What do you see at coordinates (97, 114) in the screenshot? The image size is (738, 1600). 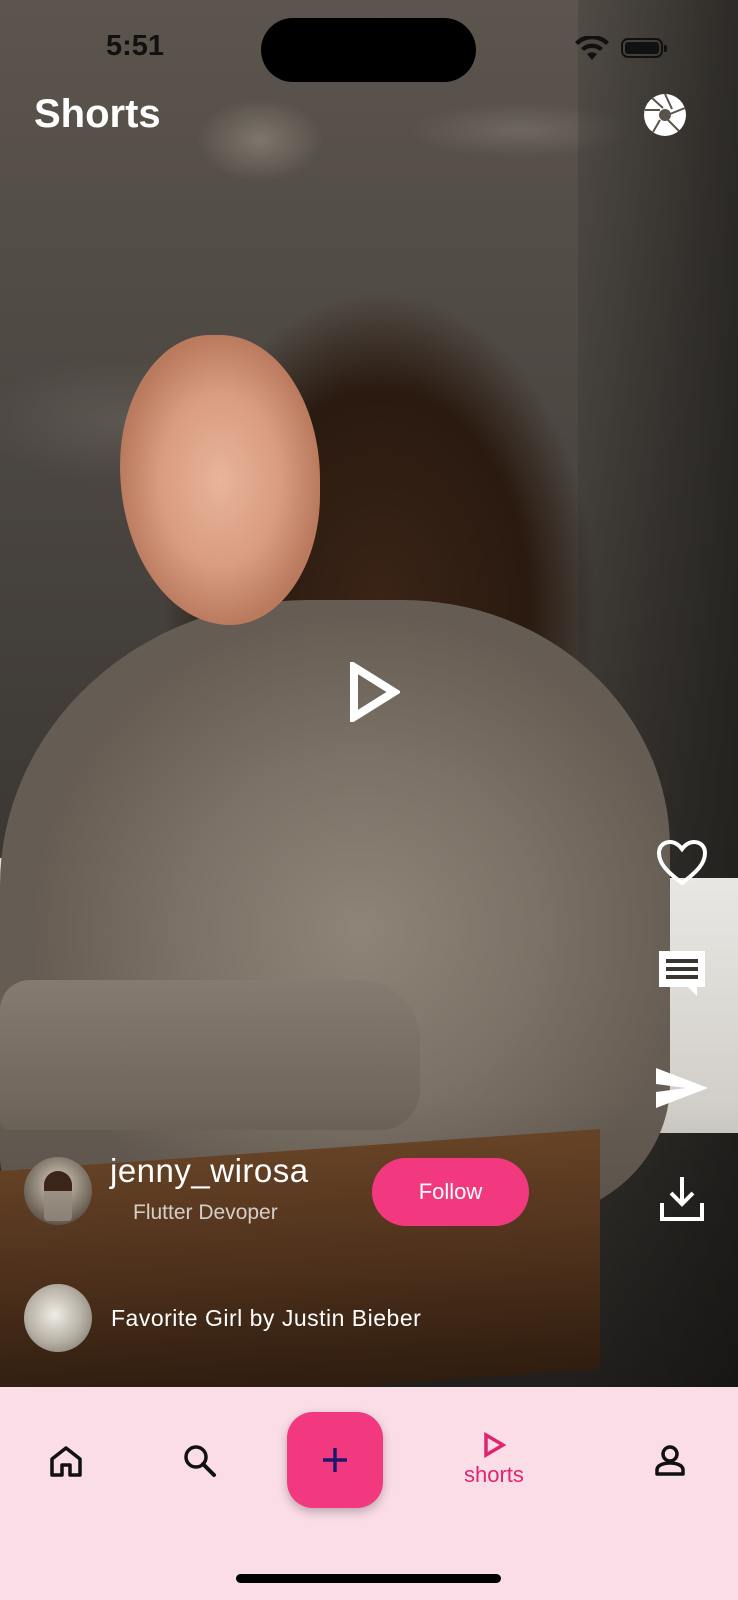 I see `page-title: Shorts` at bounding box center [97, 114].